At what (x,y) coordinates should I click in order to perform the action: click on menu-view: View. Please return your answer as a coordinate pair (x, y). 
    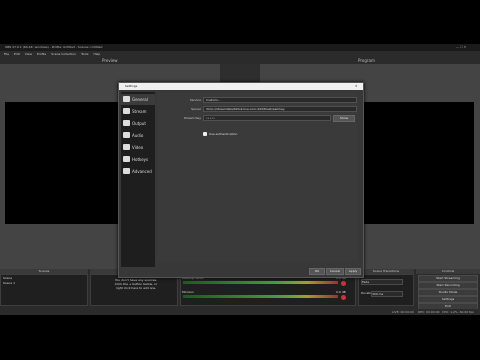
    Looking at the image, I should click on (28, 54).